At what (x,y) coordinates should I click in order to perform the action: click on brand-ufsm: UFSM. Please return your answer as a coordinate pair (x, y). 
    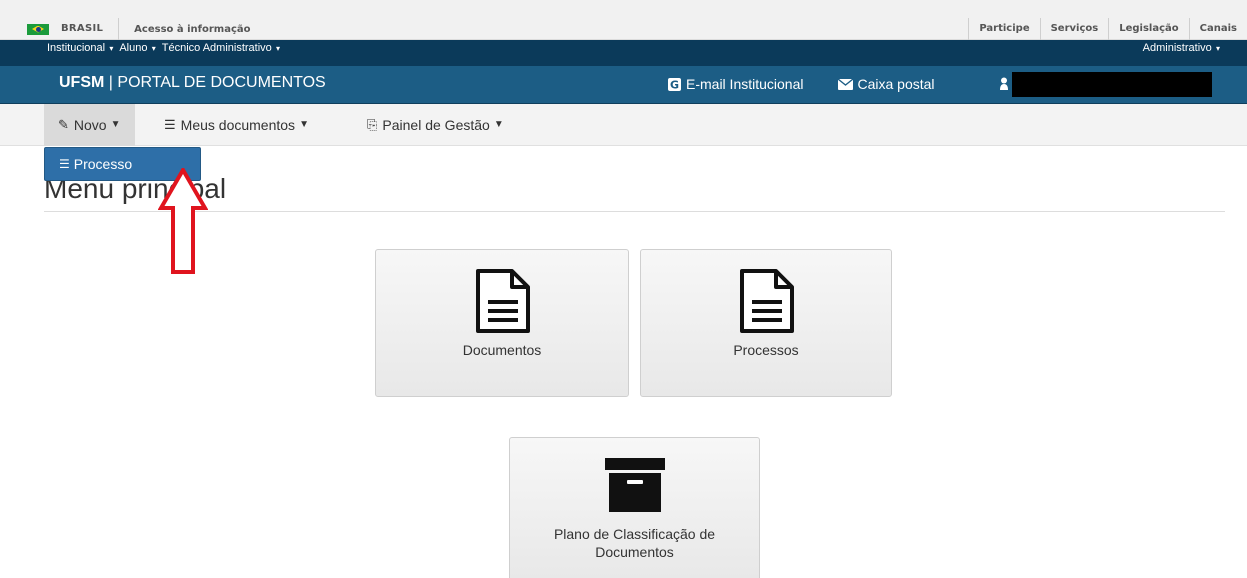
    Looking at the image, I should click on (82, 82).